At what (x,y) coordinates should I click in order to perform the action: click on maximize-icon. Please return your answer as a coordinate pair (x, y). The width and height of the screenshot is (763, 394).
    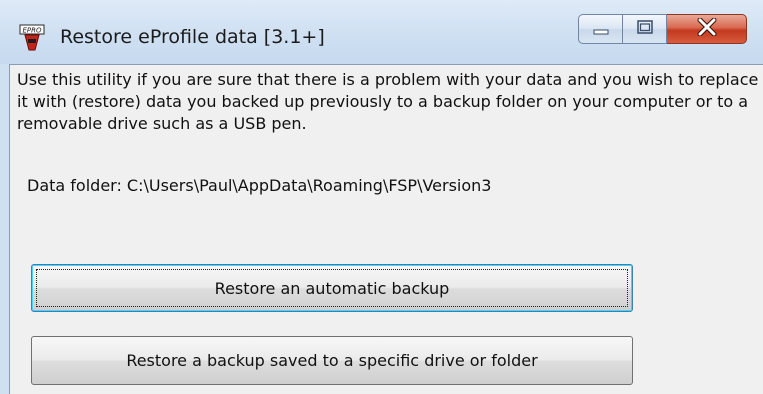
    Looking at the image, I should click on (645, 29).